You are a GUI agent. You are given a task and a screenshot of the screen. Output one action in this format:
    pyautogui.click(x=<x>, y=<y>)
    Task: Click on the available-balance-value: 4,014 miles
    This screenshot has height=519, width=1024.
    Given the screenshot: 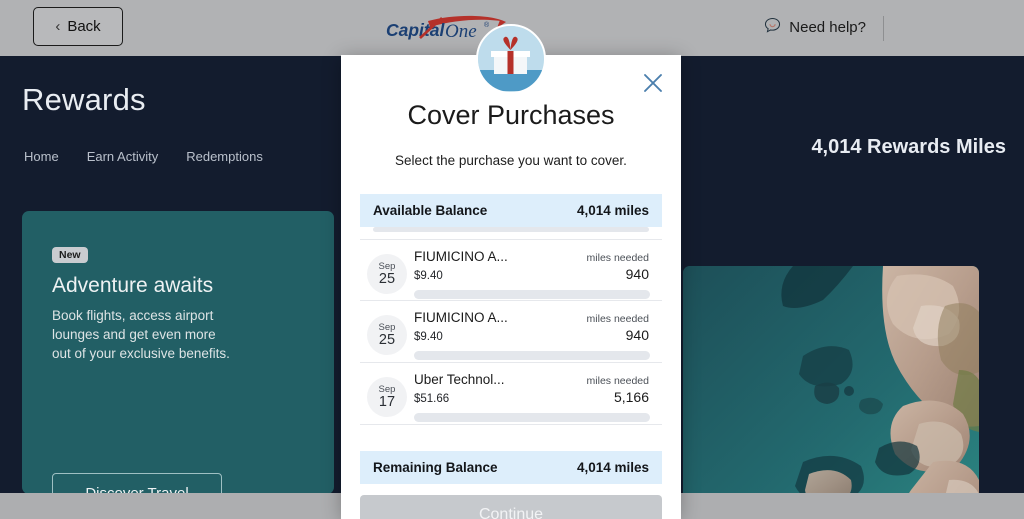 What is the action you would take?
    pyautogui.click(x=612, y=210)
    